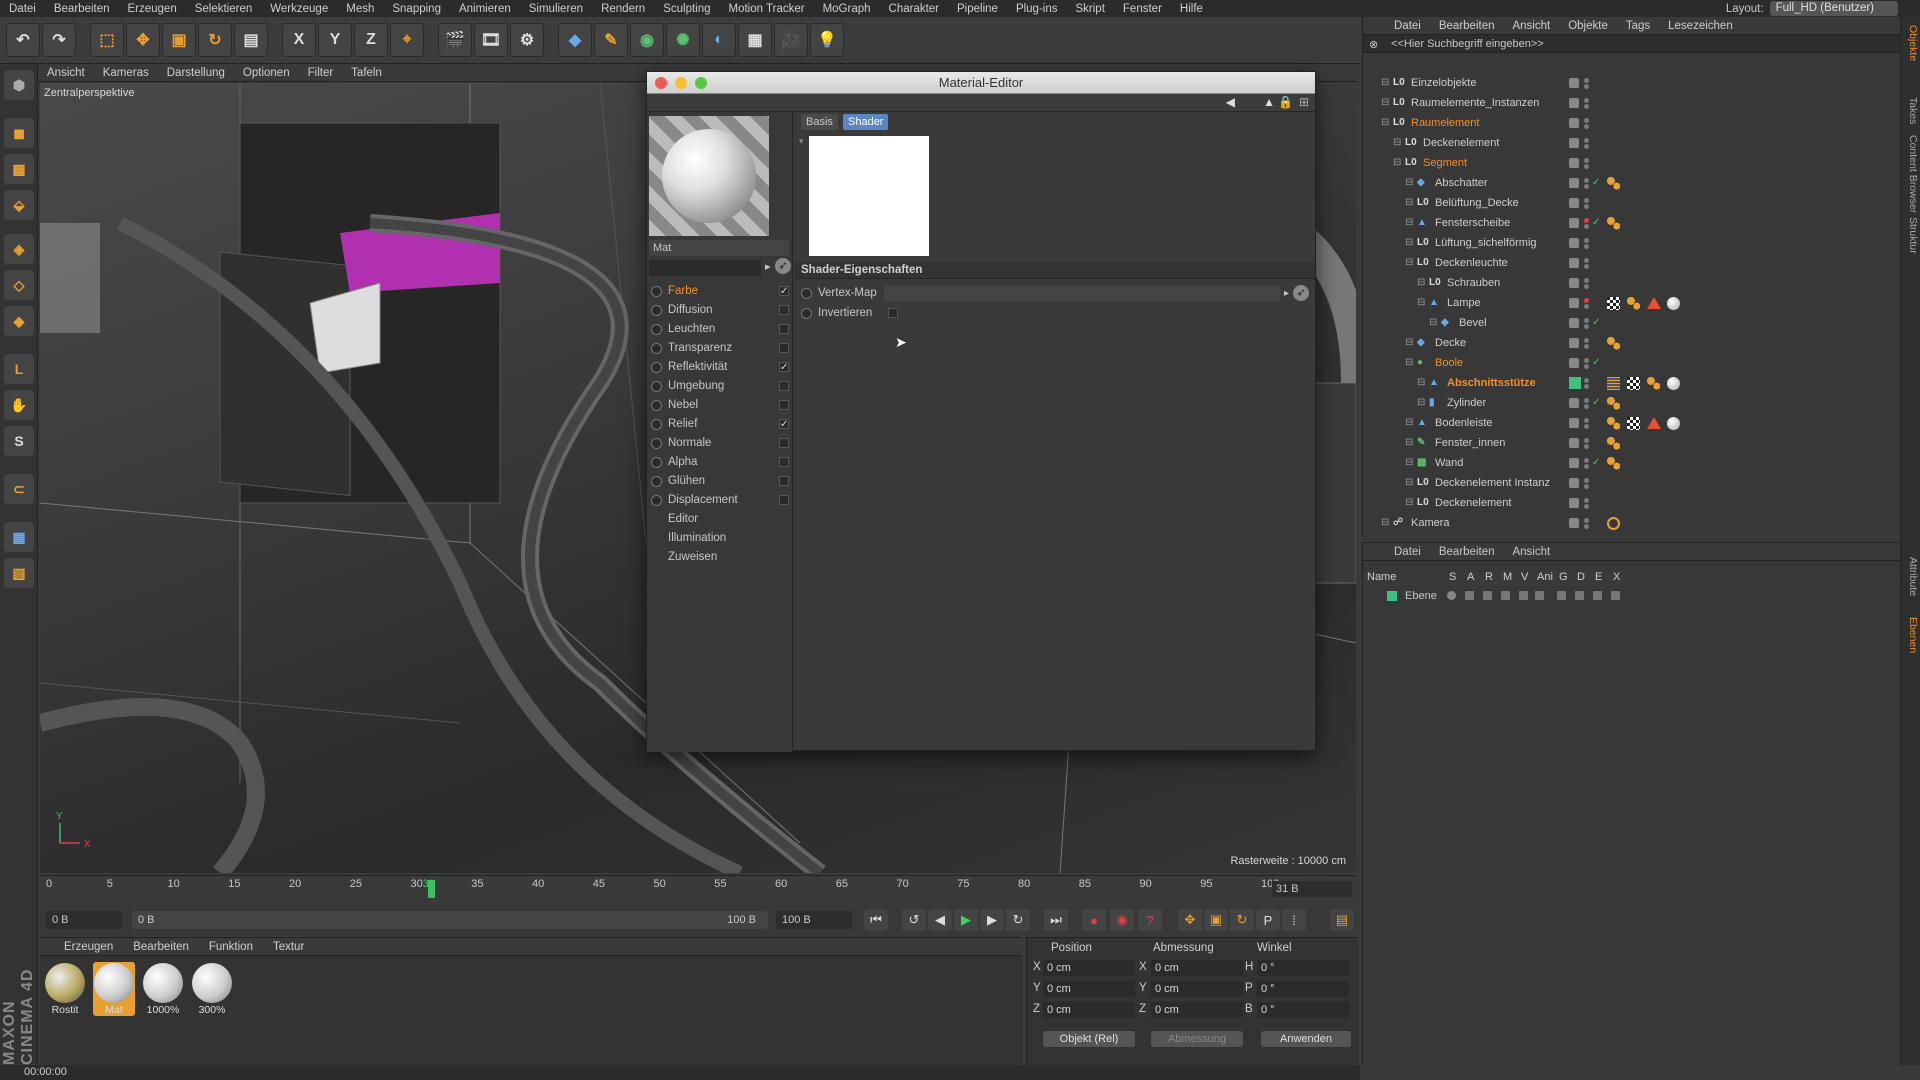  What do you see at coordinates (709, 176) in the screenshot?
I see `material-preview` at bounding box center [709, 176].